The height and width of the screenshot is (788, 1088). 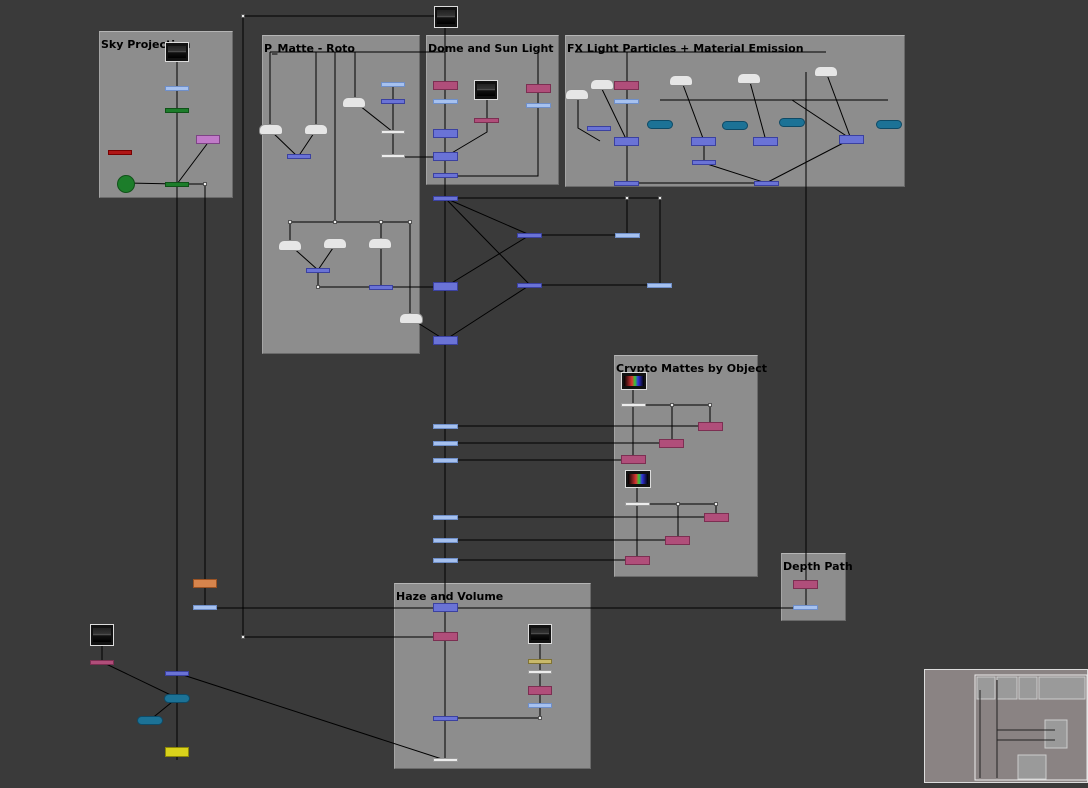 I want to click on left-transform-node, so click(x=205, y=607).